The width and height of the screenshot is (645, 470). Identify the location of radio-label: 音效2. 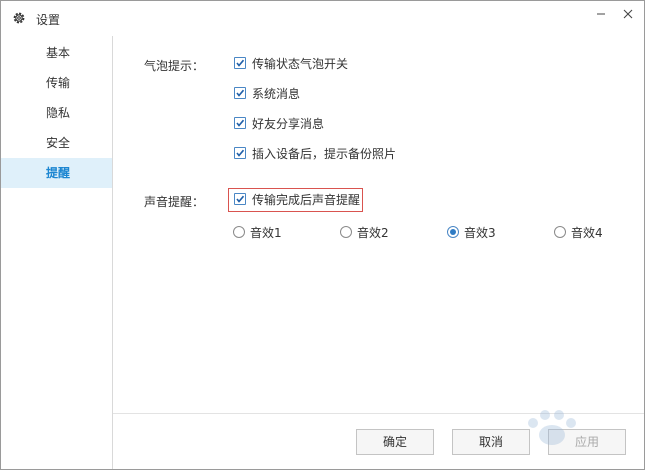
(373, 232).